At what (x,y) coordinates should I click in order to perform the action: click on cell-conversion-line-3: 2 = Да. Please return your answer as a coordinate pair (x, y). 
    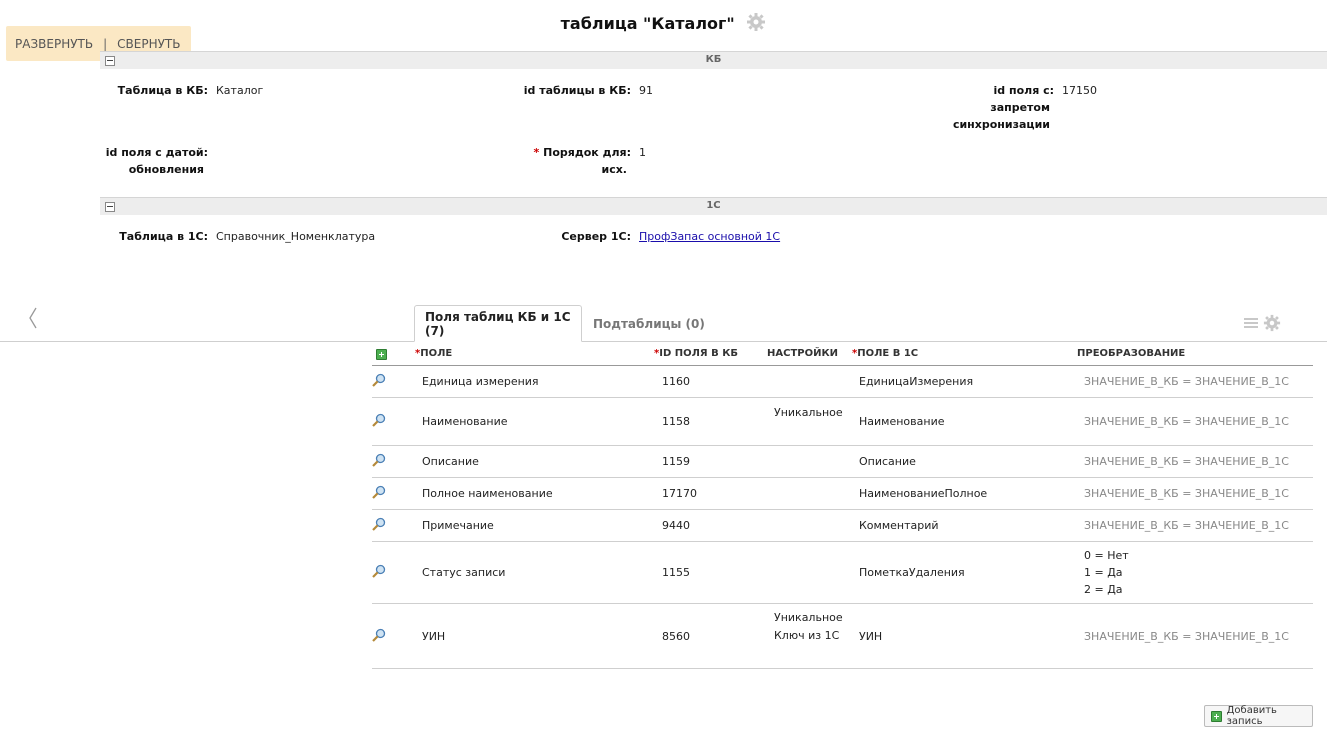
    Looking at the image, I should click on (1103, 589).